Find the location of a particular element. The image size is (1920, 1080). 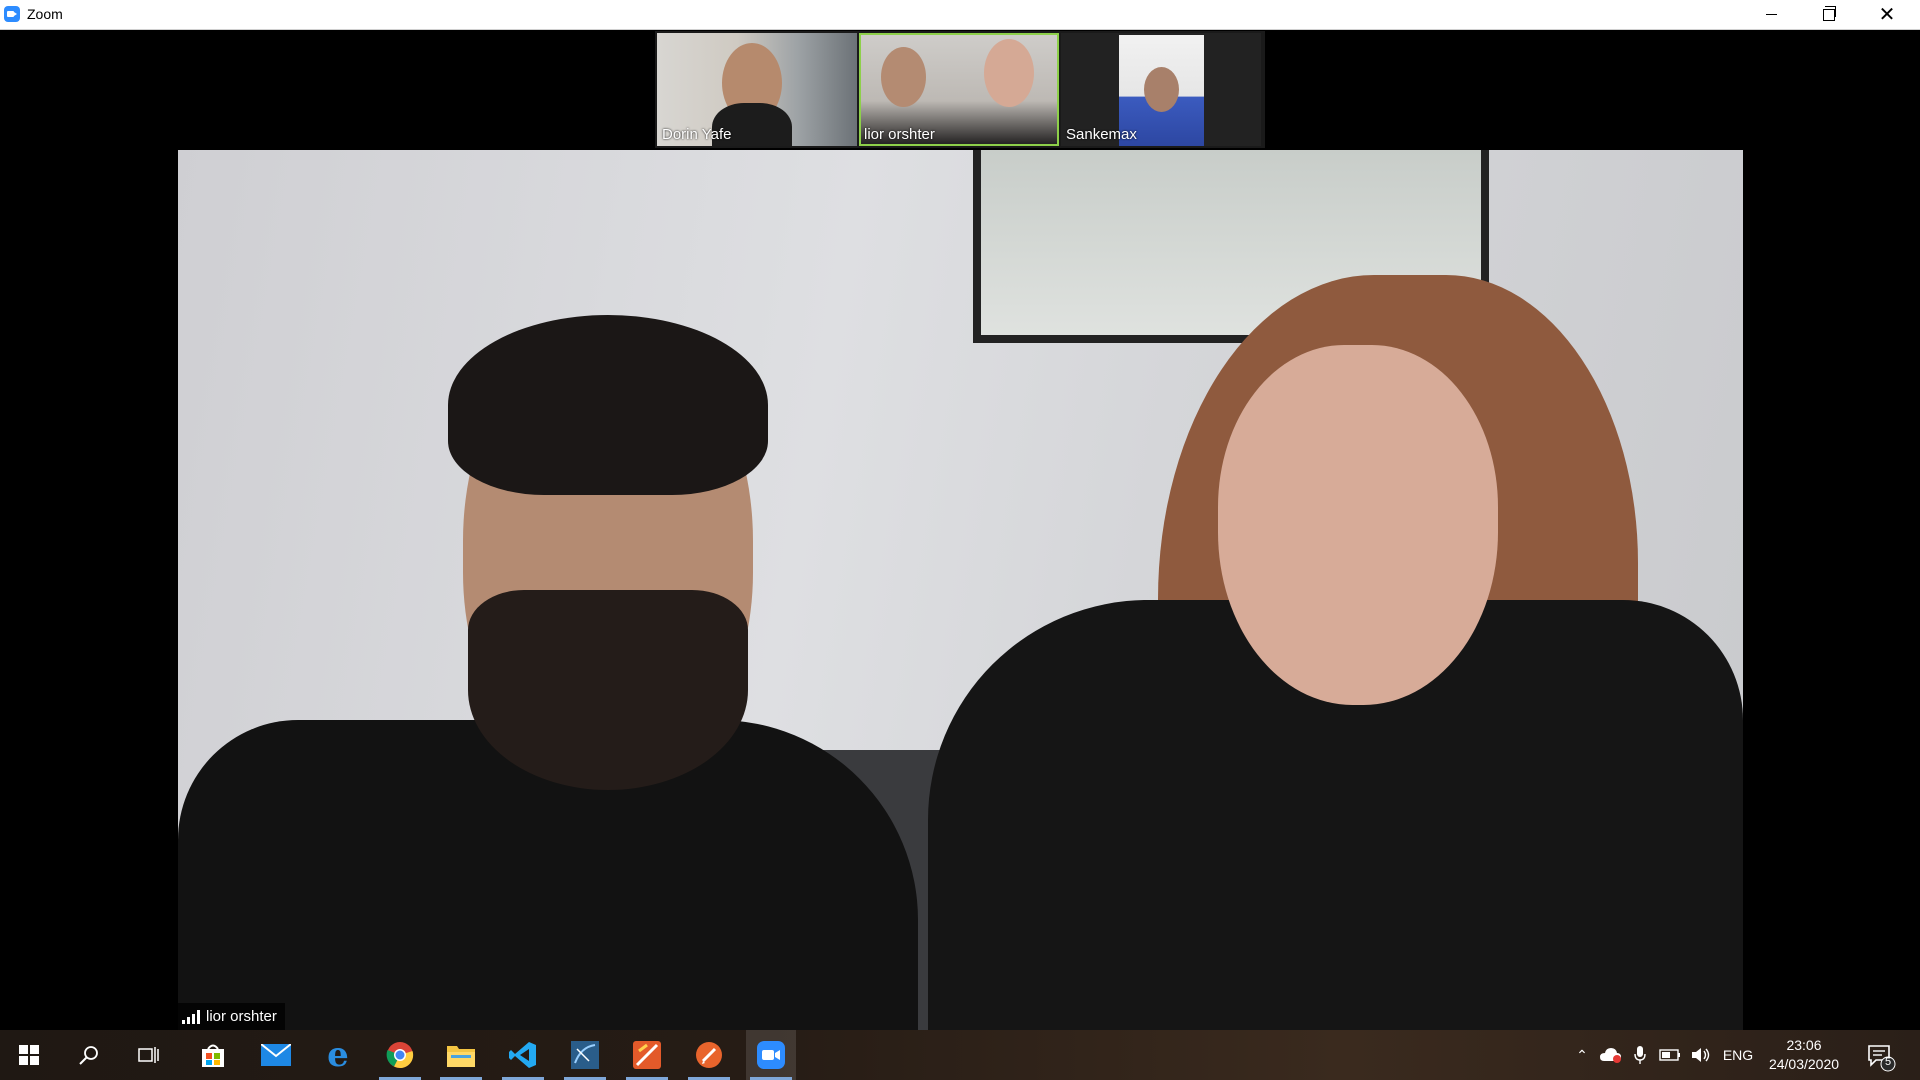

workbench-app is located at coordinates (585, 1055).